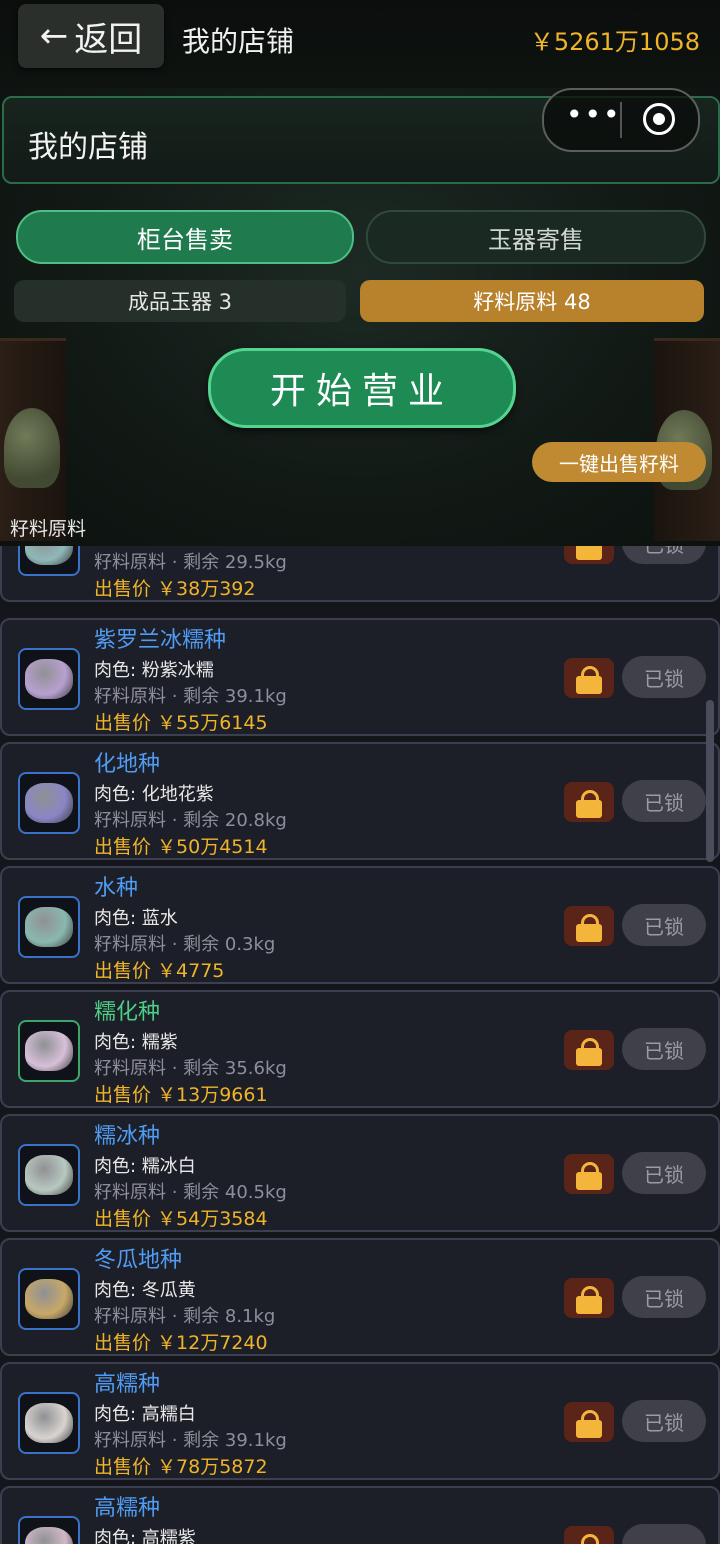 This screenshot has width=720, height=1544. Describe the element at coordinates (181, 847) in the screenshot. I see `item-price: 出售价 ￥50万4514` at that location.